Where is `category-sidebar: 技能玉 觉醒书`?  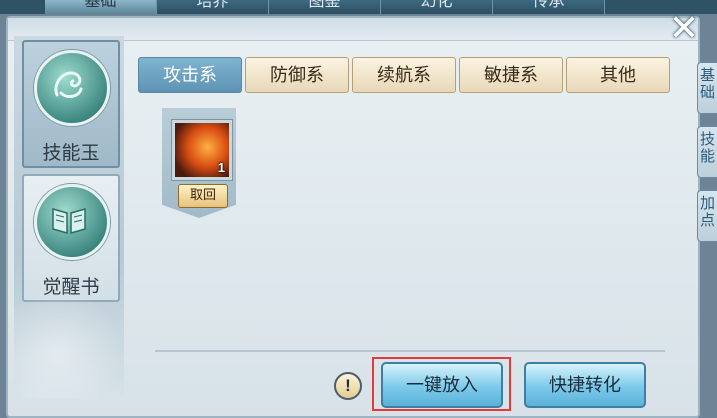 category-sidebar: 技能玉 觉醒书 is located at coordinates (69, 217).